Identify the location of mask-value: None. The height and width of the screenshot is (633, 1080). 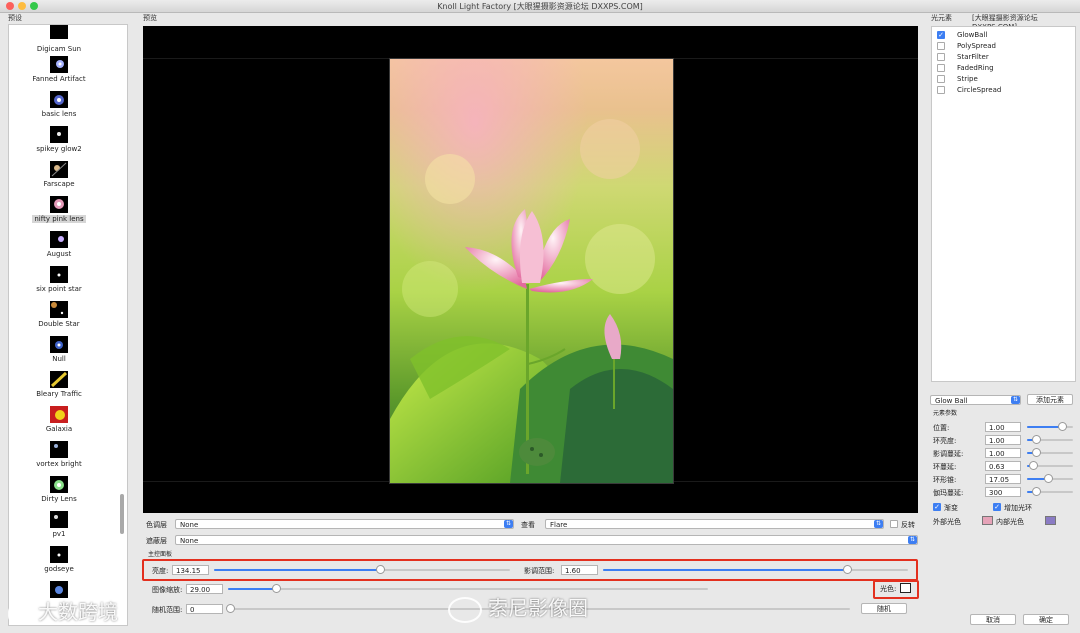
(189, 541).